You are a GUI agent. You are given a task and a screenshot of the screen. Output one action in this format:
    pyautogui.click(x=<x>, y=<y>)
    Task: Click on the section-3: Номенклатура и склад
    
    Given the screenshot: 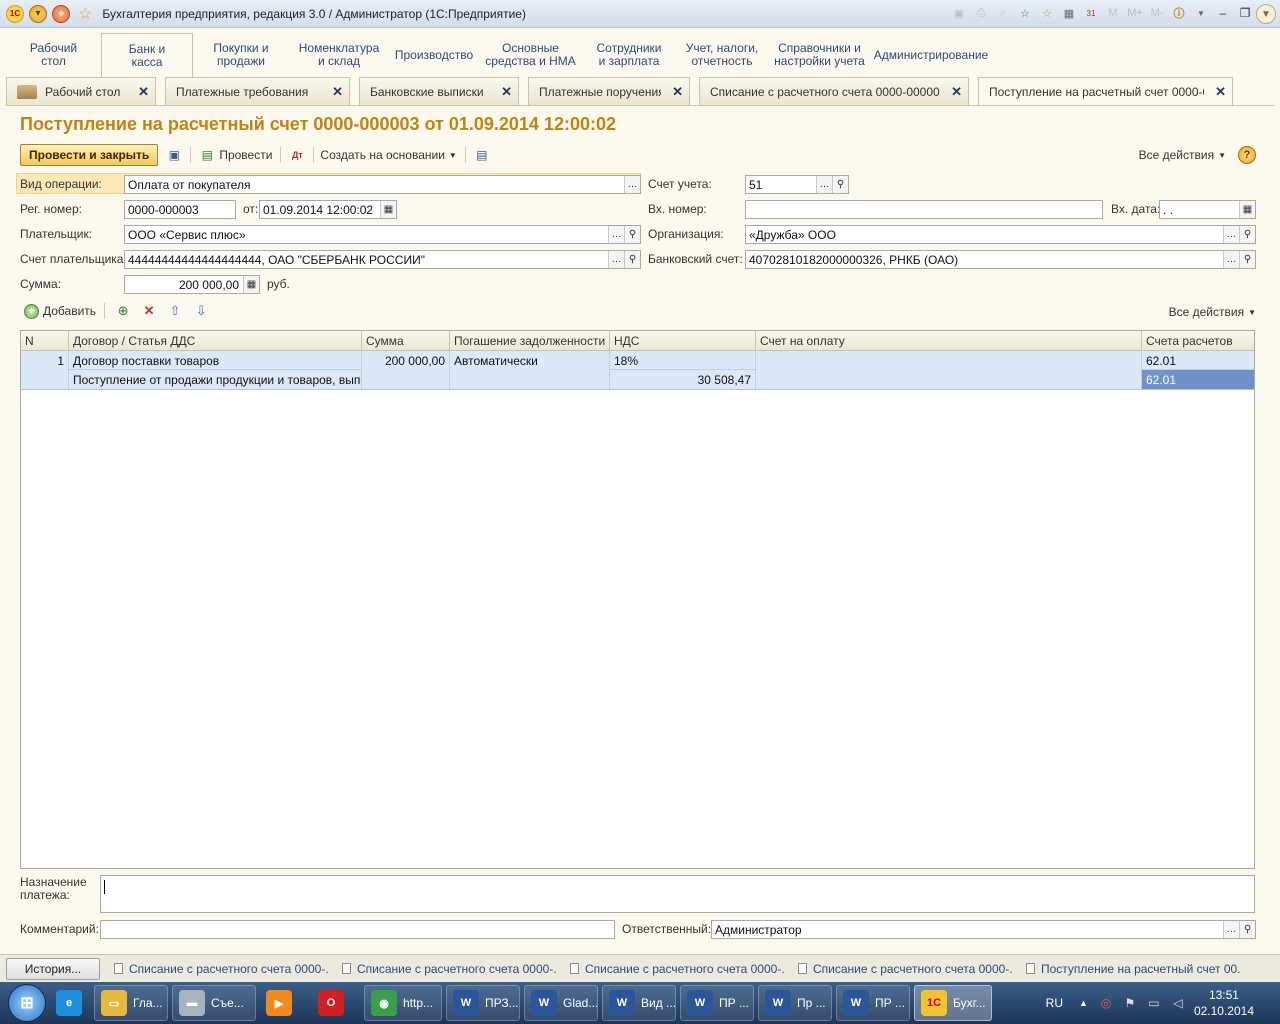 What is the action you would take?
    pyautogui.click(x=339, y=55)
    